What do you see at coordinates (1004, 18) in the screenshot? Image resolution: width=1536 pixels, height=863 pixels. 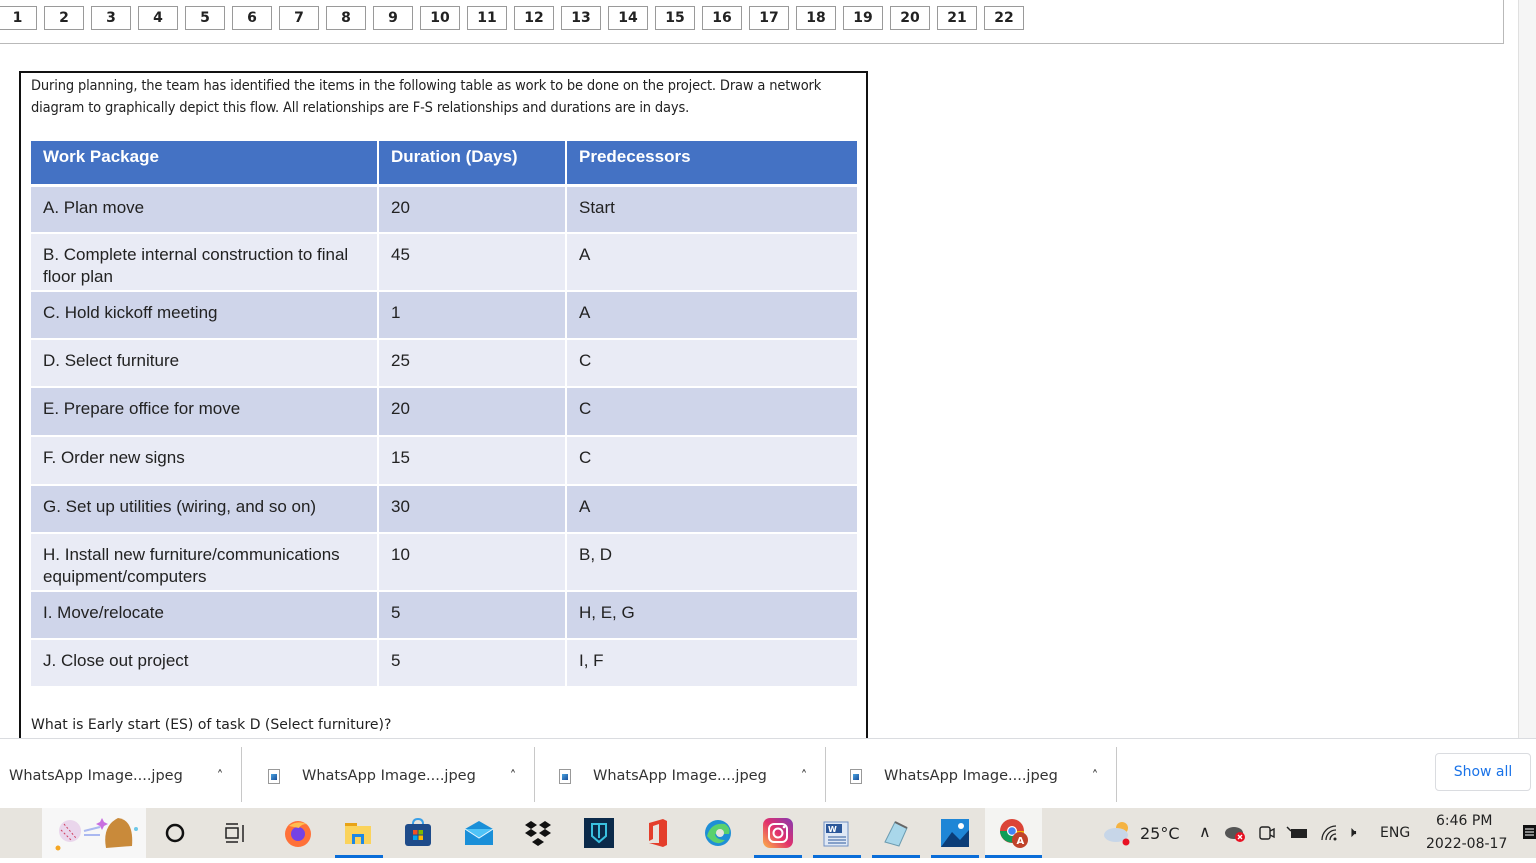 I see `page-button-22: 22` at bounding box center [1004, 18].